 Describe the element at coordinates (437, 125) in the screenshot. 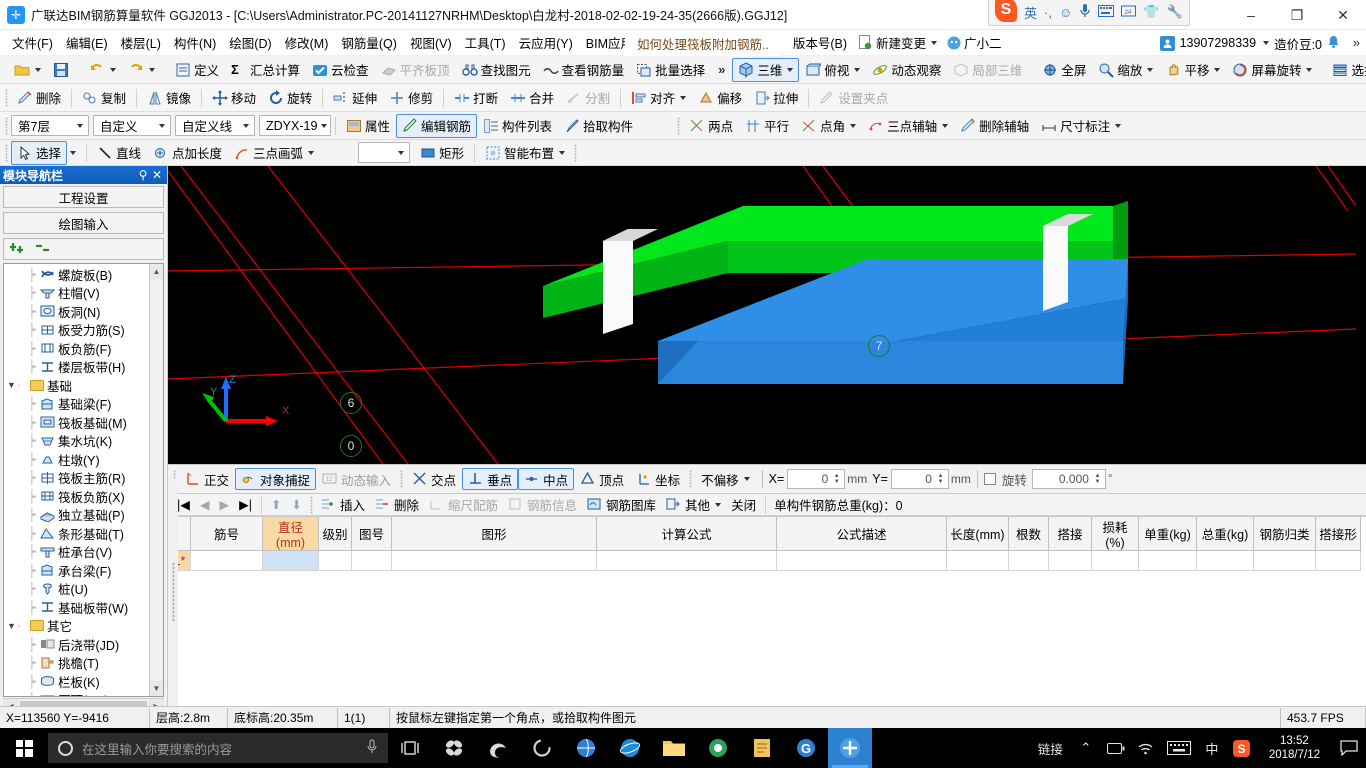

I see `edit-rebar-button: 编辑钢筋` at that location.